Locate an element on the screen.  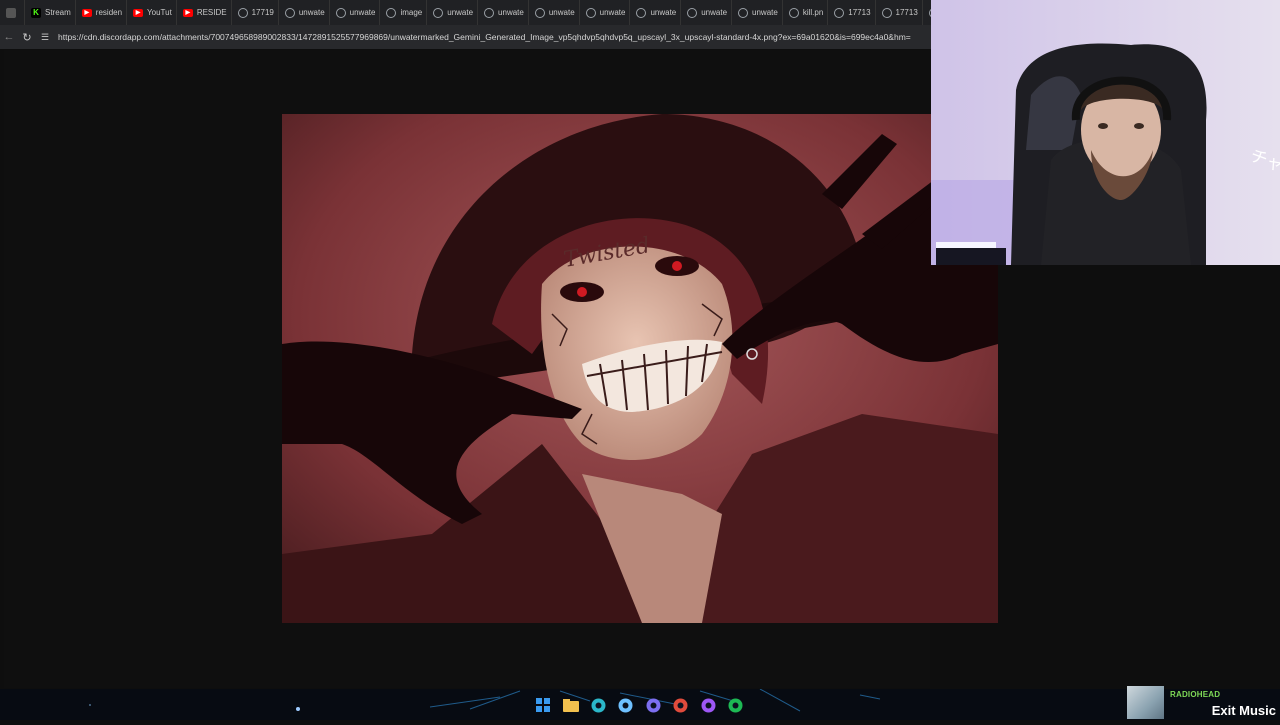
reload-icon: ↻ is located at coordinates (27, 37).